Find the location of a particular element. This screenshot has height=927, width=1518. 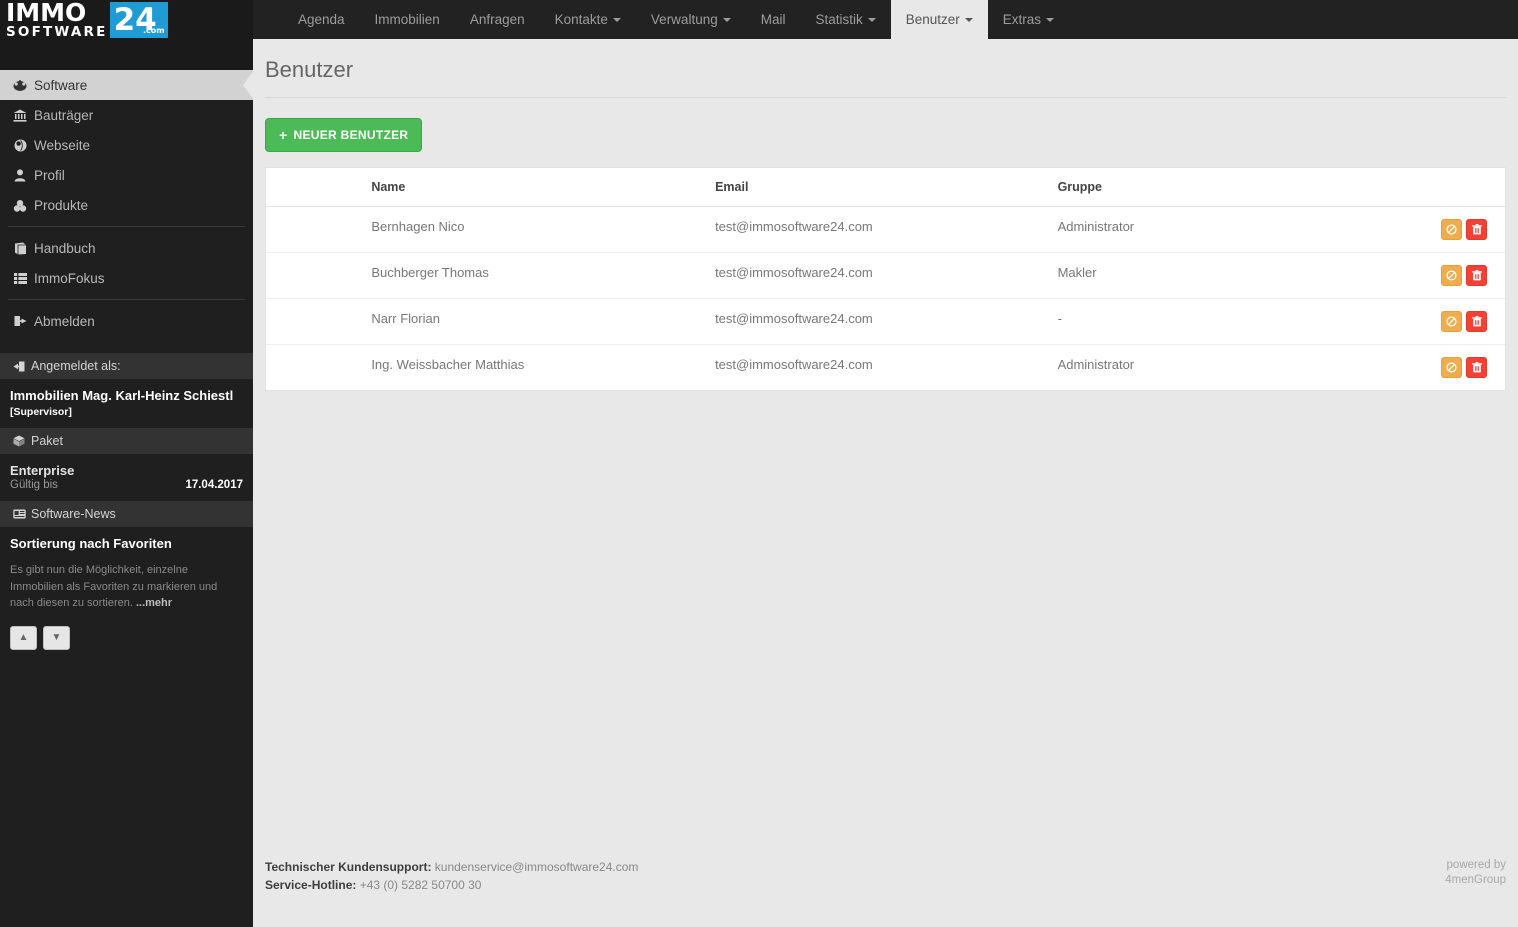

sidebar-item-handbuch: Handbuch is located at coordinates (126, 248).